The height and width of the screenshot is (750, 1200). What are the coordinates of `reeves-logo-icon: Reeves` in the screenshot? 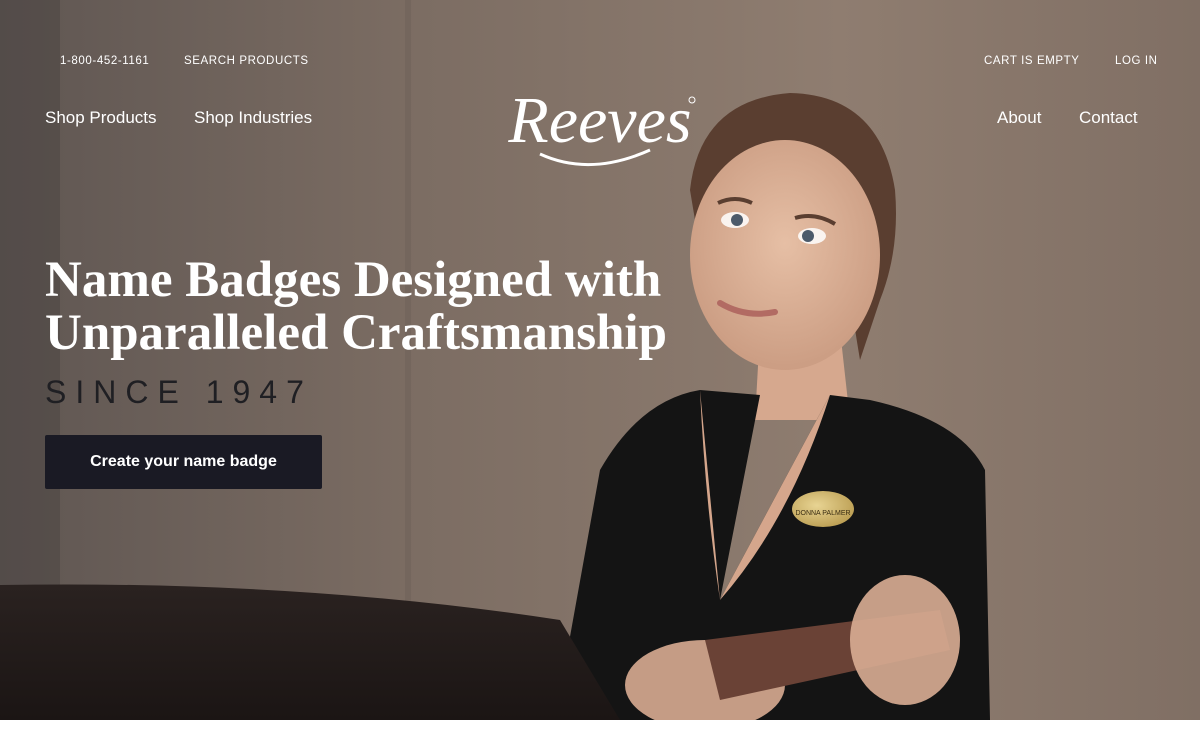 It's located at (600, 127).